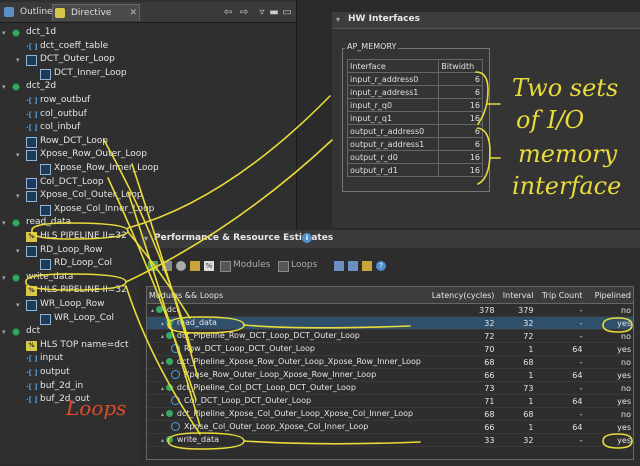  Describe the element at coordinates (568, 154) in the screenshot. I see `annotation-io-text-3: memory` at that location.